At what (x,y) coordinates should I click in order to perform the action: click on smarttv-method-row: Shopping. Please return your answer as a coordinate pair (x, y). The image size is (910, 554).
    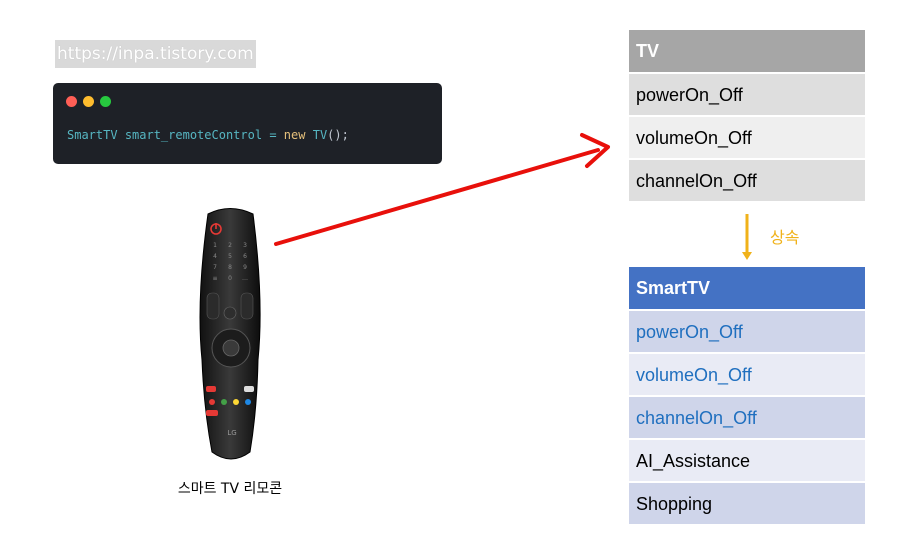
    Looking at the image, I should click on (747, 502).